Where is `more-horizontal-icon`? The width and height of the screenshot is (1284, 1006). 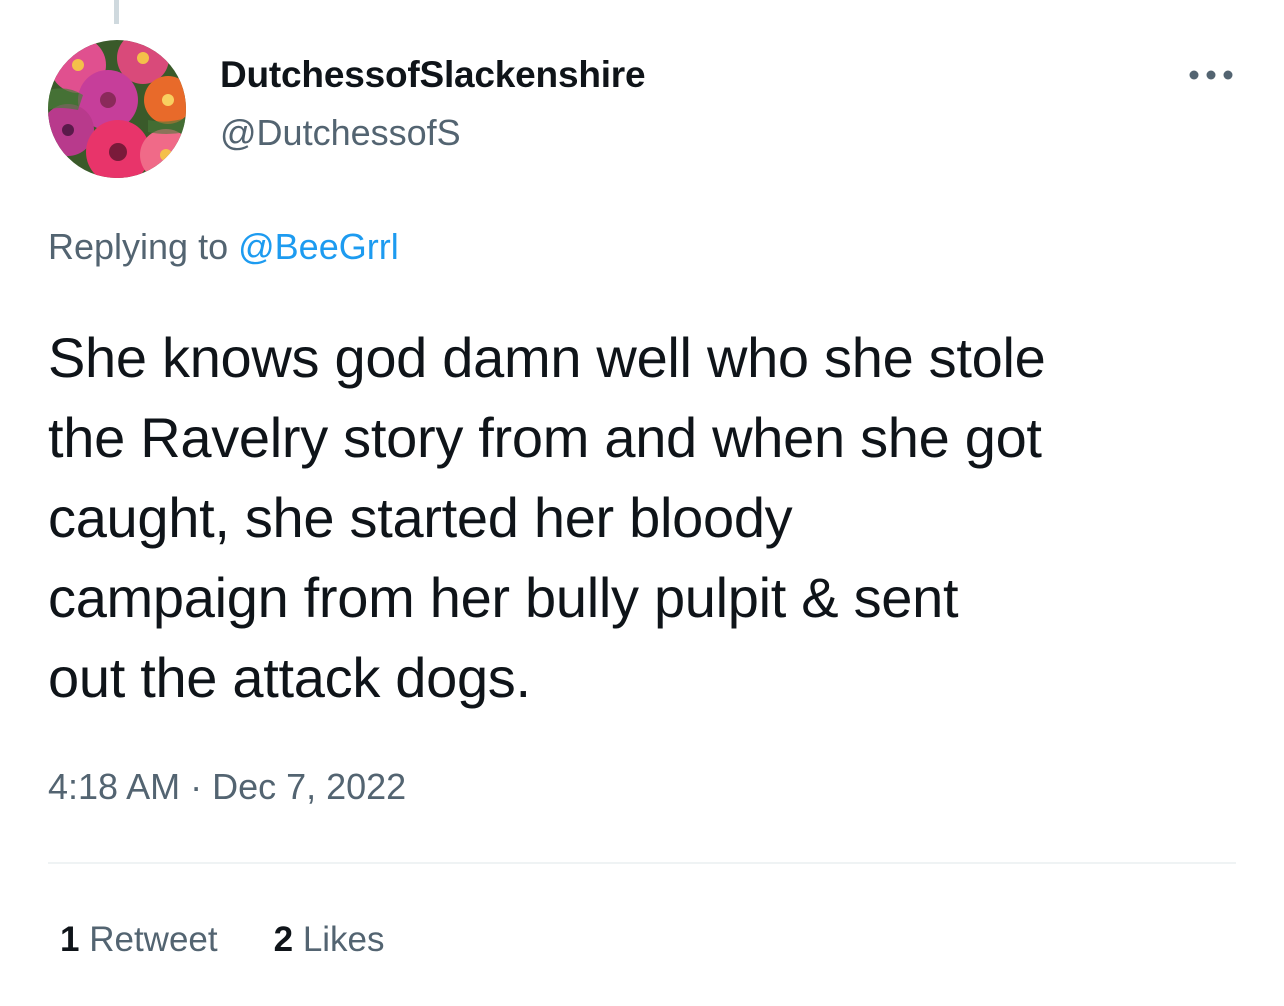 more-horizontal-icon is located at coordinates (1211, 75).